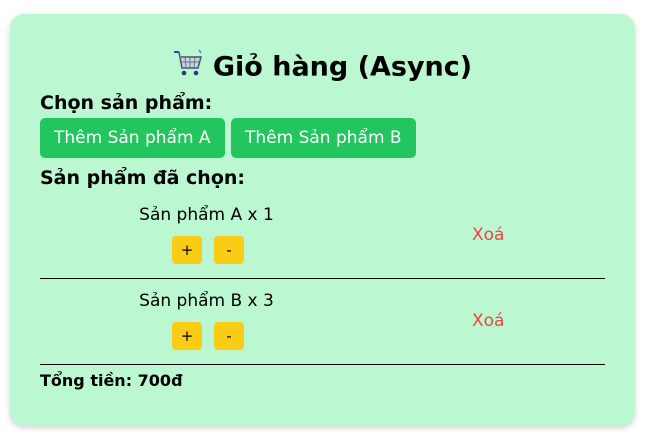 Image resolution: width=648 pixels, height=440 pixels. What do you see at coordinates (132, 138) in the screenshot?
I see `add-product-a-button: Thêm Sản phẩm A` at bounding box center [132, 138].